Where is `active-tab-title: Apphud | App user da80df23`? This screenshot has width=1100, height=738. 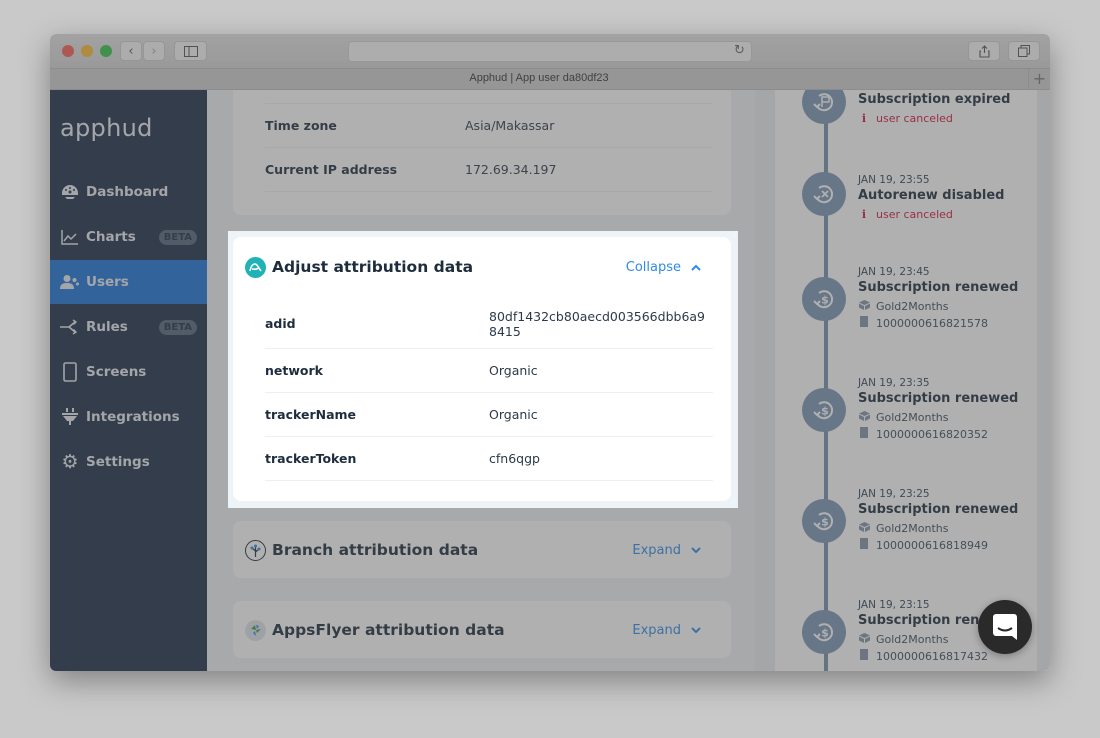 active-tab-title: Apphud | App user da80df23 is located at coordinates (539, 78).